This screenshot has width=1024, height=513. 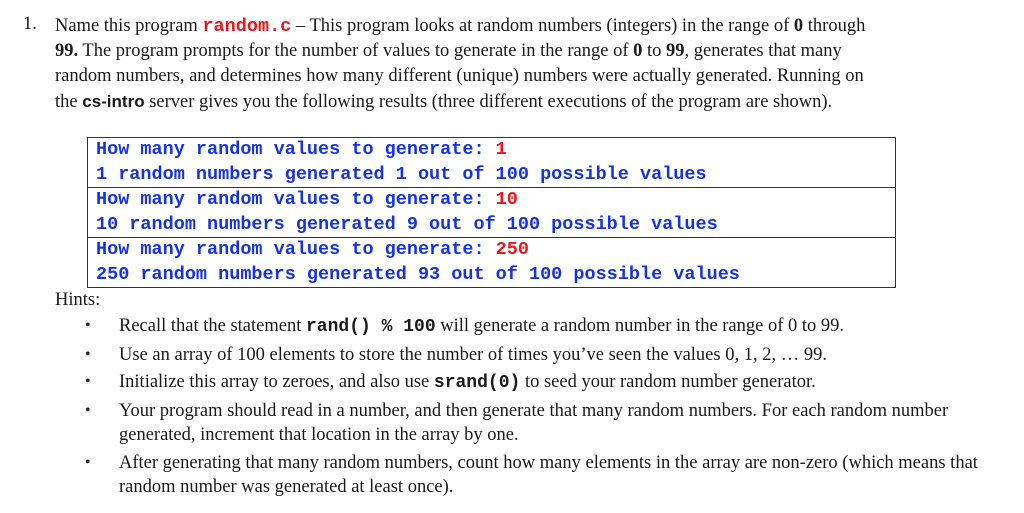 I want to click on text-run: to, so click(x=654, y=51).